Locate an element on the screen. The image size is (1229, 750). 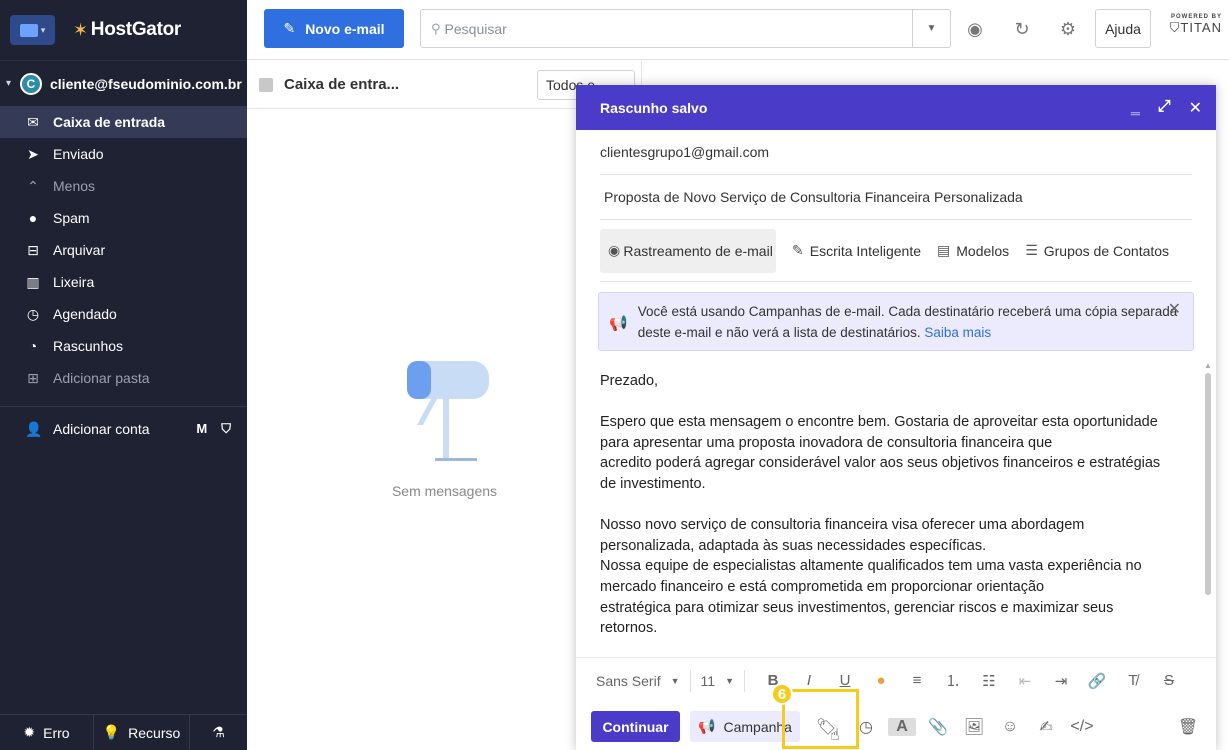
gmail-icon: M is located at coordinates (201, 429).